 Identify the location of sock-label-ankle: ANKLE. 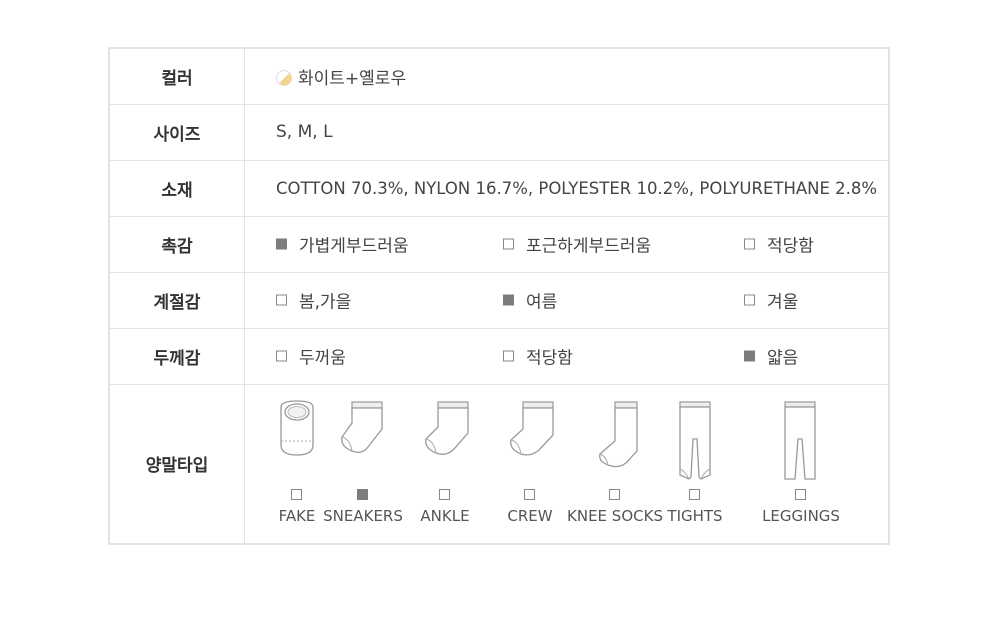
(445, 515).